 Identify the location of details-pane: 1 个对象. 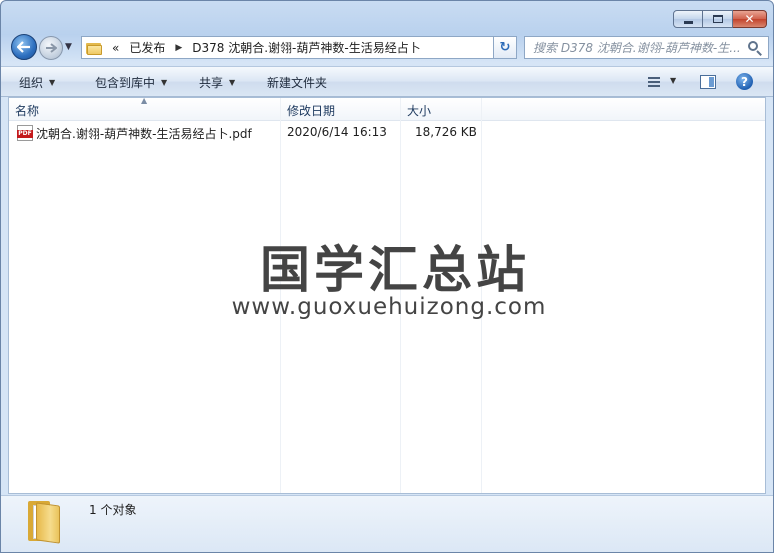
(387, 523).